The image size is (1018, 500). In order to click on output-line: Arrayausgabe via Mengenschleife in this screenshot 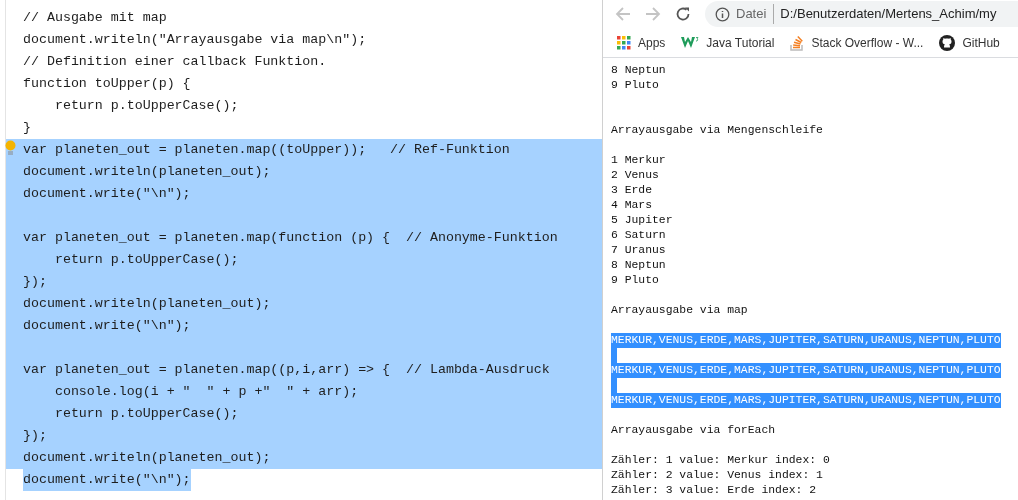, I will do `click(717, 130)`.